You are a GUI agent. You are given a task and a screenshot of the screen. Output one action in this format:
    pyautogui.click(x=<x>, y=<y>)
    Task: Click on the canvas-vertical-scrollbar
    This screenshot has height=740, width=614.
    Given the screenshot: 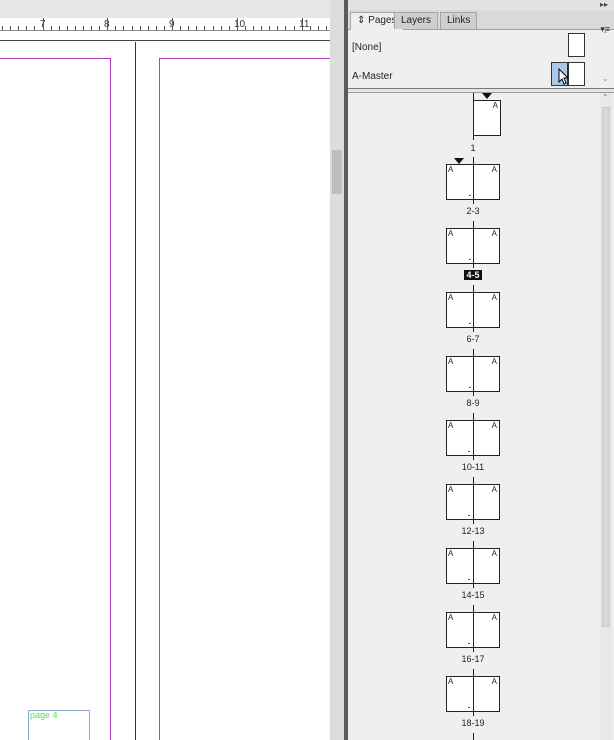 What is the action you would take?
    pyautogui.click(x=337, y=370)
    